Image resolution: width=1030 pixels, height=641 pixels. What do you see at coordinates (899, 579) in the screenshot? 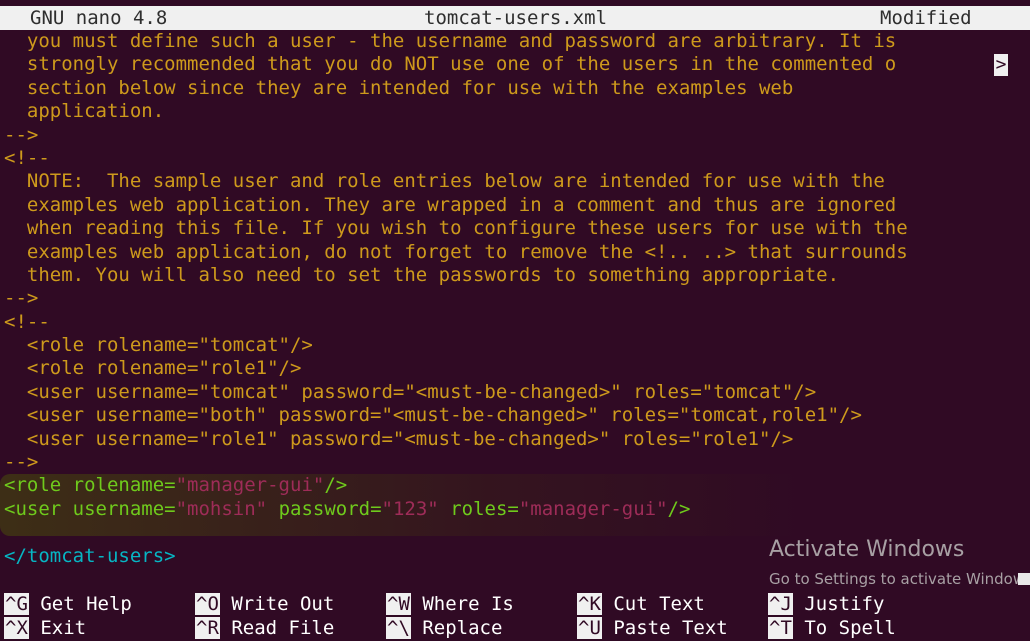
I see `activate-windows-subtitle: Go to Settings to activate Windows.` at bounding box center [899, 579].